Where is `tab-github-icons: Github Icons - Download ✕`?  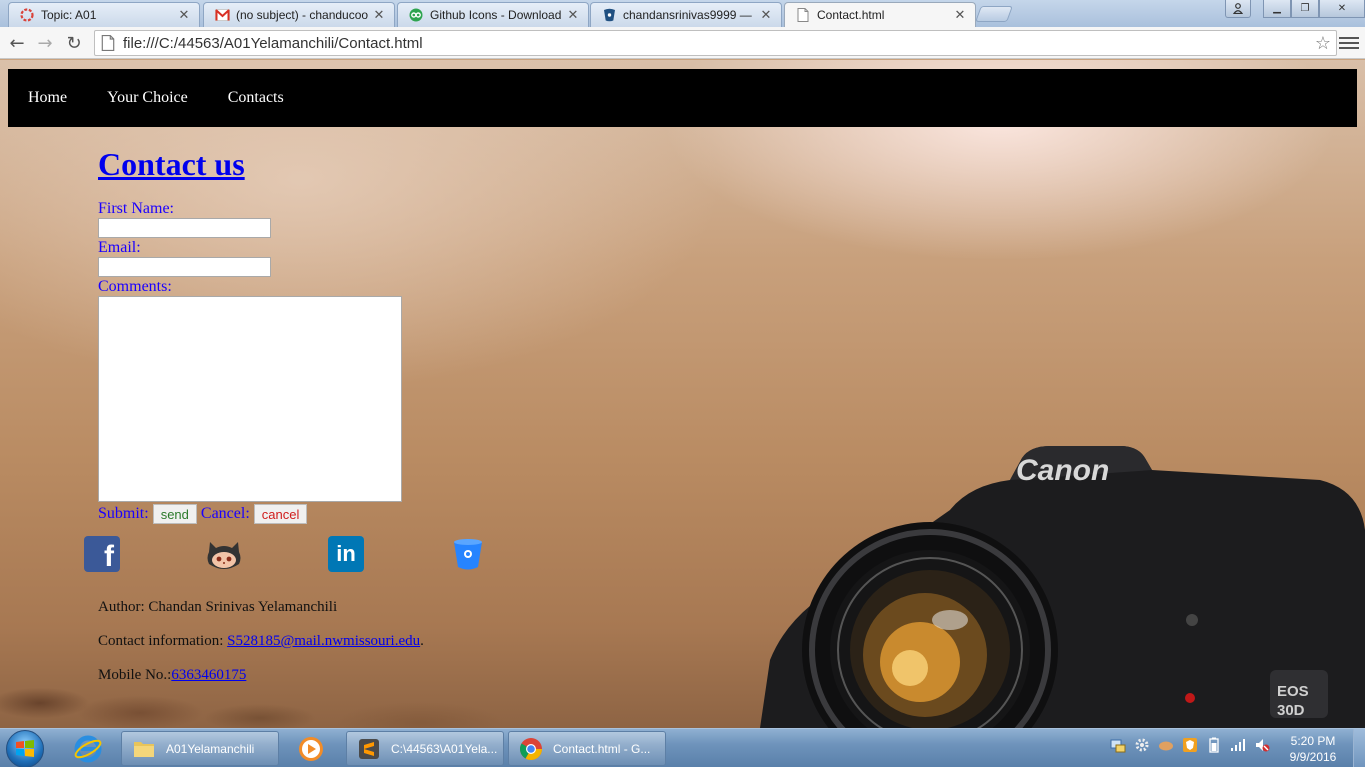
tab-github-icons: Github Icons - Download ✕ is located at coordinates (493, 14).